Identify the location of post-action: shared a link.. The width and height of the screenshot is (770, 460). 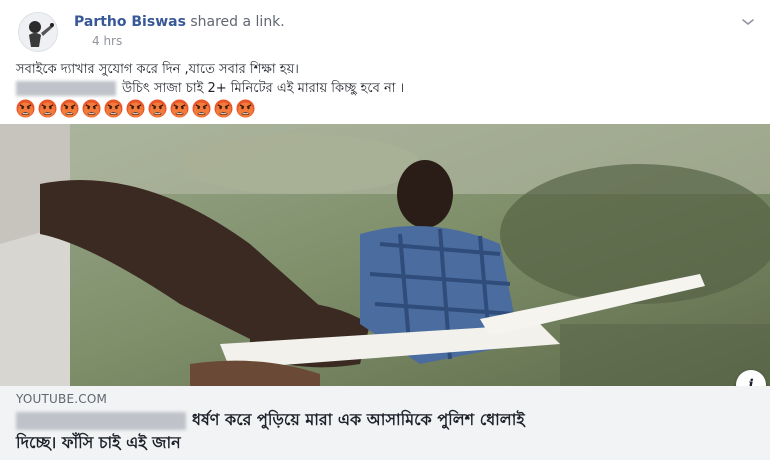
(237, 22).